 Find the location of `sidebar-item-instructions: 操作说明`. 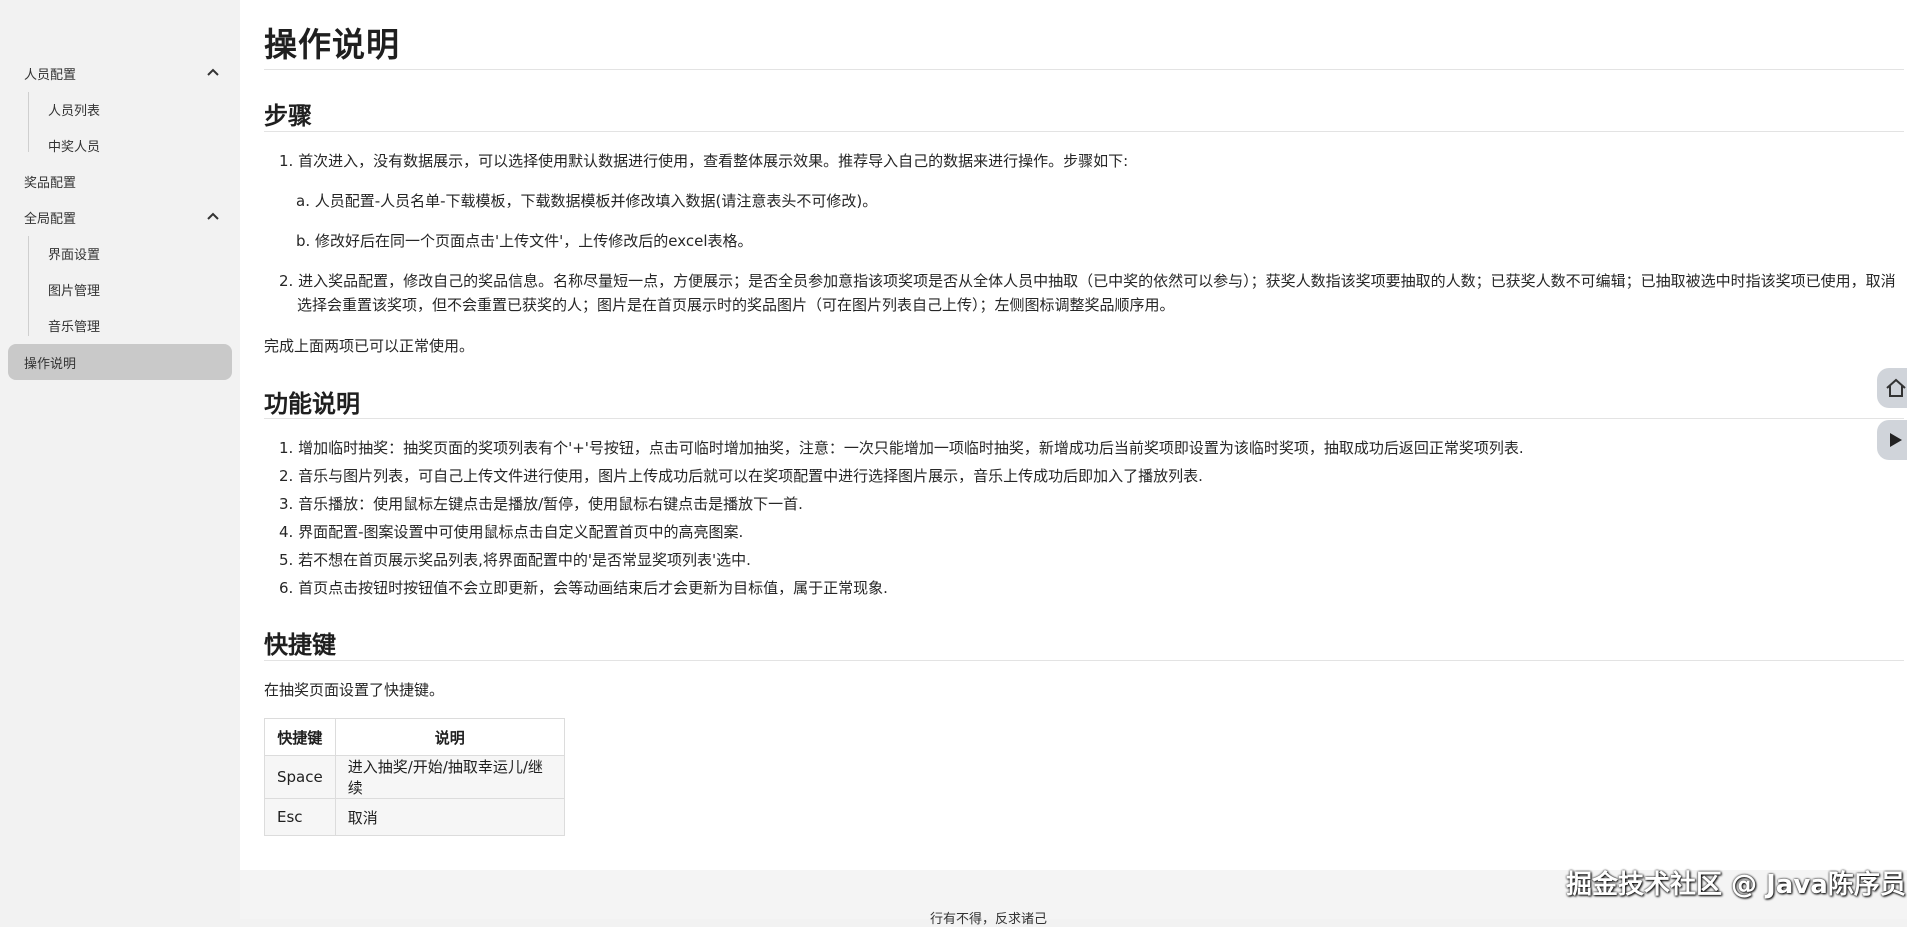

sidebar-item-instructions: 操作说明 is located at coordinates (120, 362).